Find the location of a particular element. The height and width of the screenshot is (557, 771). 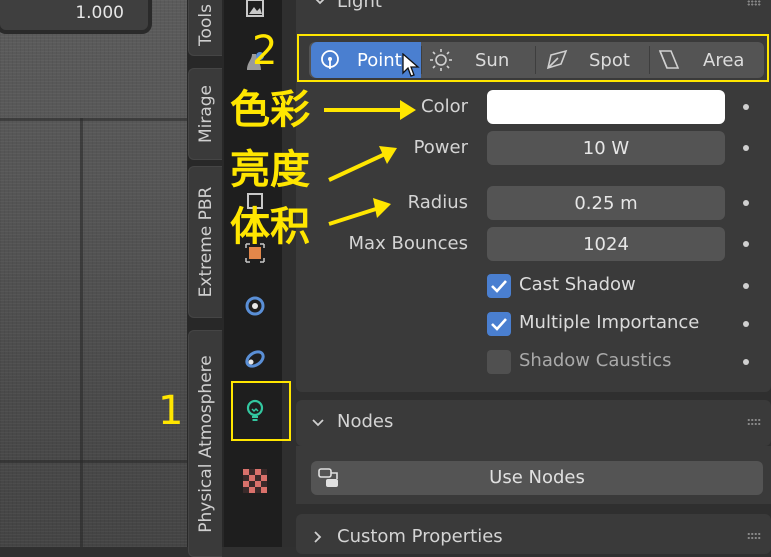

color-swatch is located at coordinates (606, 107).